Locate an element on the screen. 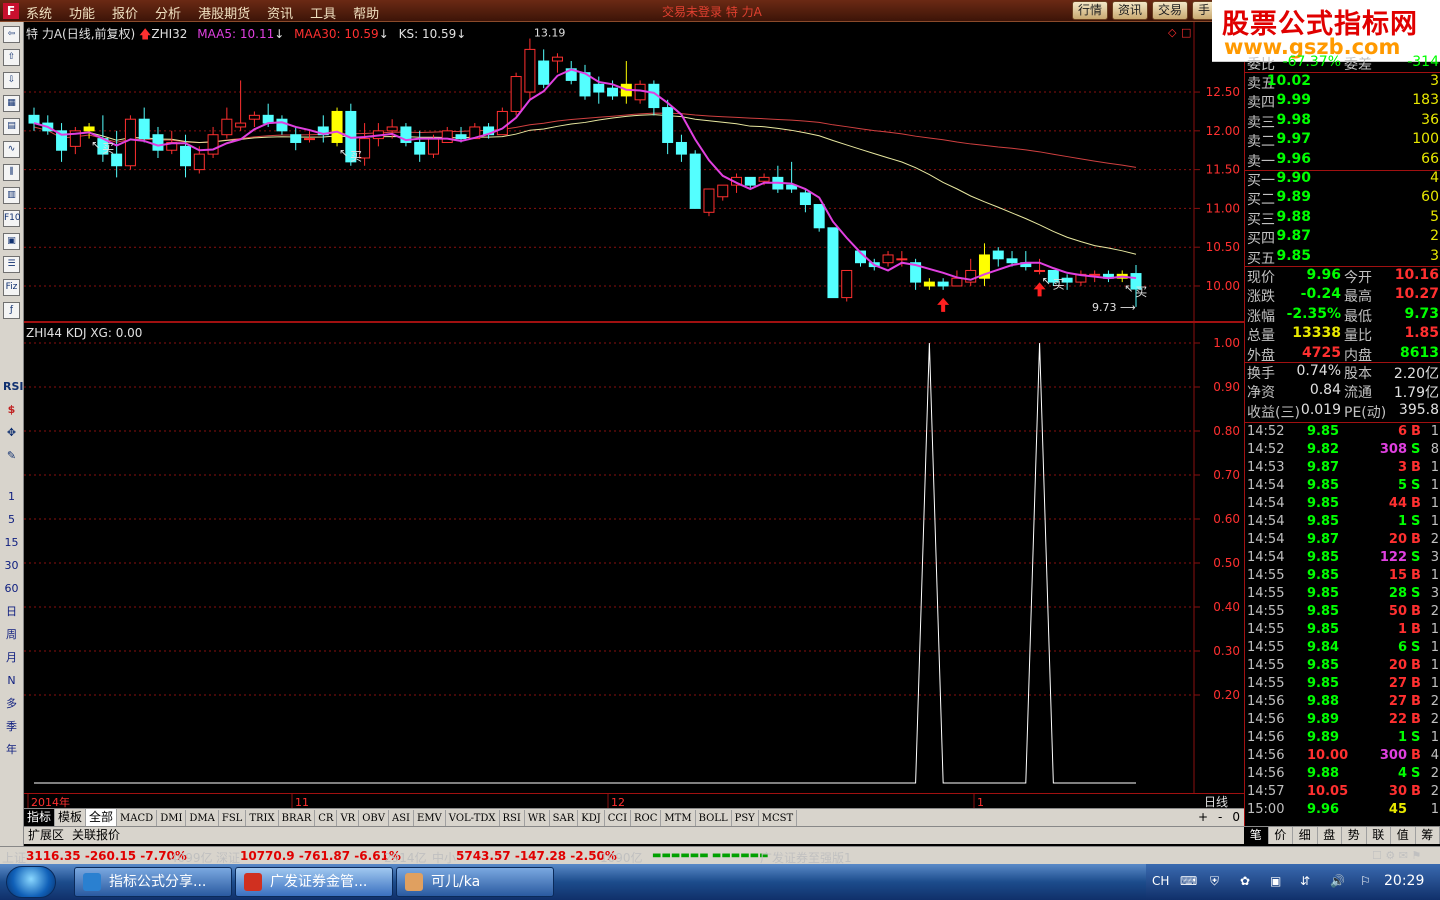  report-icon: ▣ is located at coordinates (11, 241).